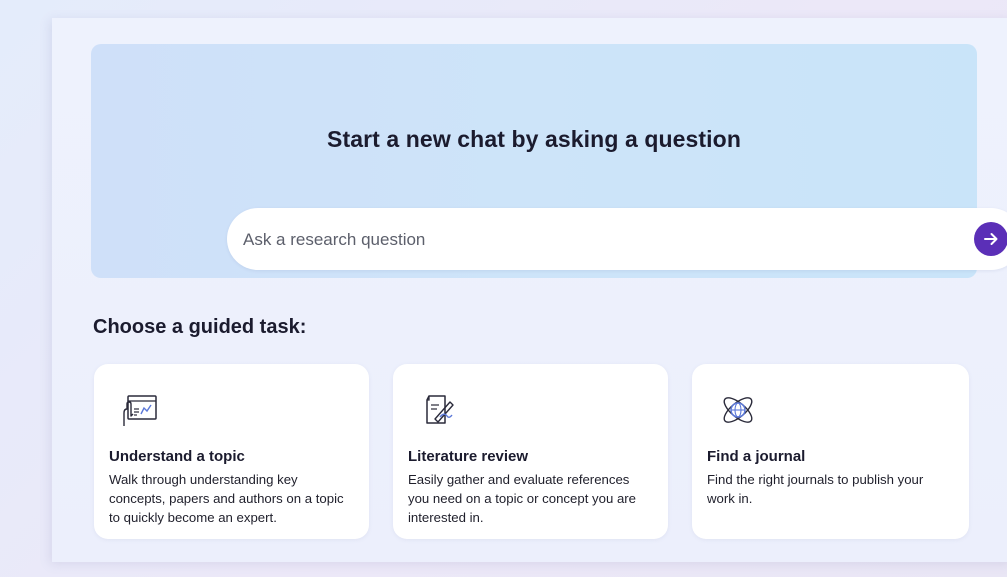 This screenshot has height=577, width=1007. I want to click on search-box, so click(617, 240).